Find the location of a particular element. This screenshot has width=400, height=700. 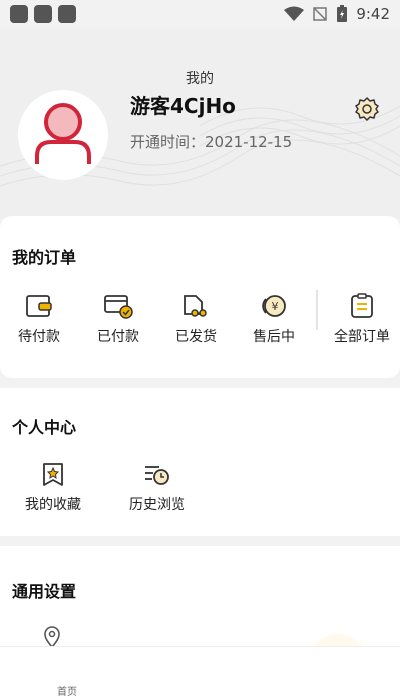

username: 游客4CjHo is located at coordinates (183, 106).